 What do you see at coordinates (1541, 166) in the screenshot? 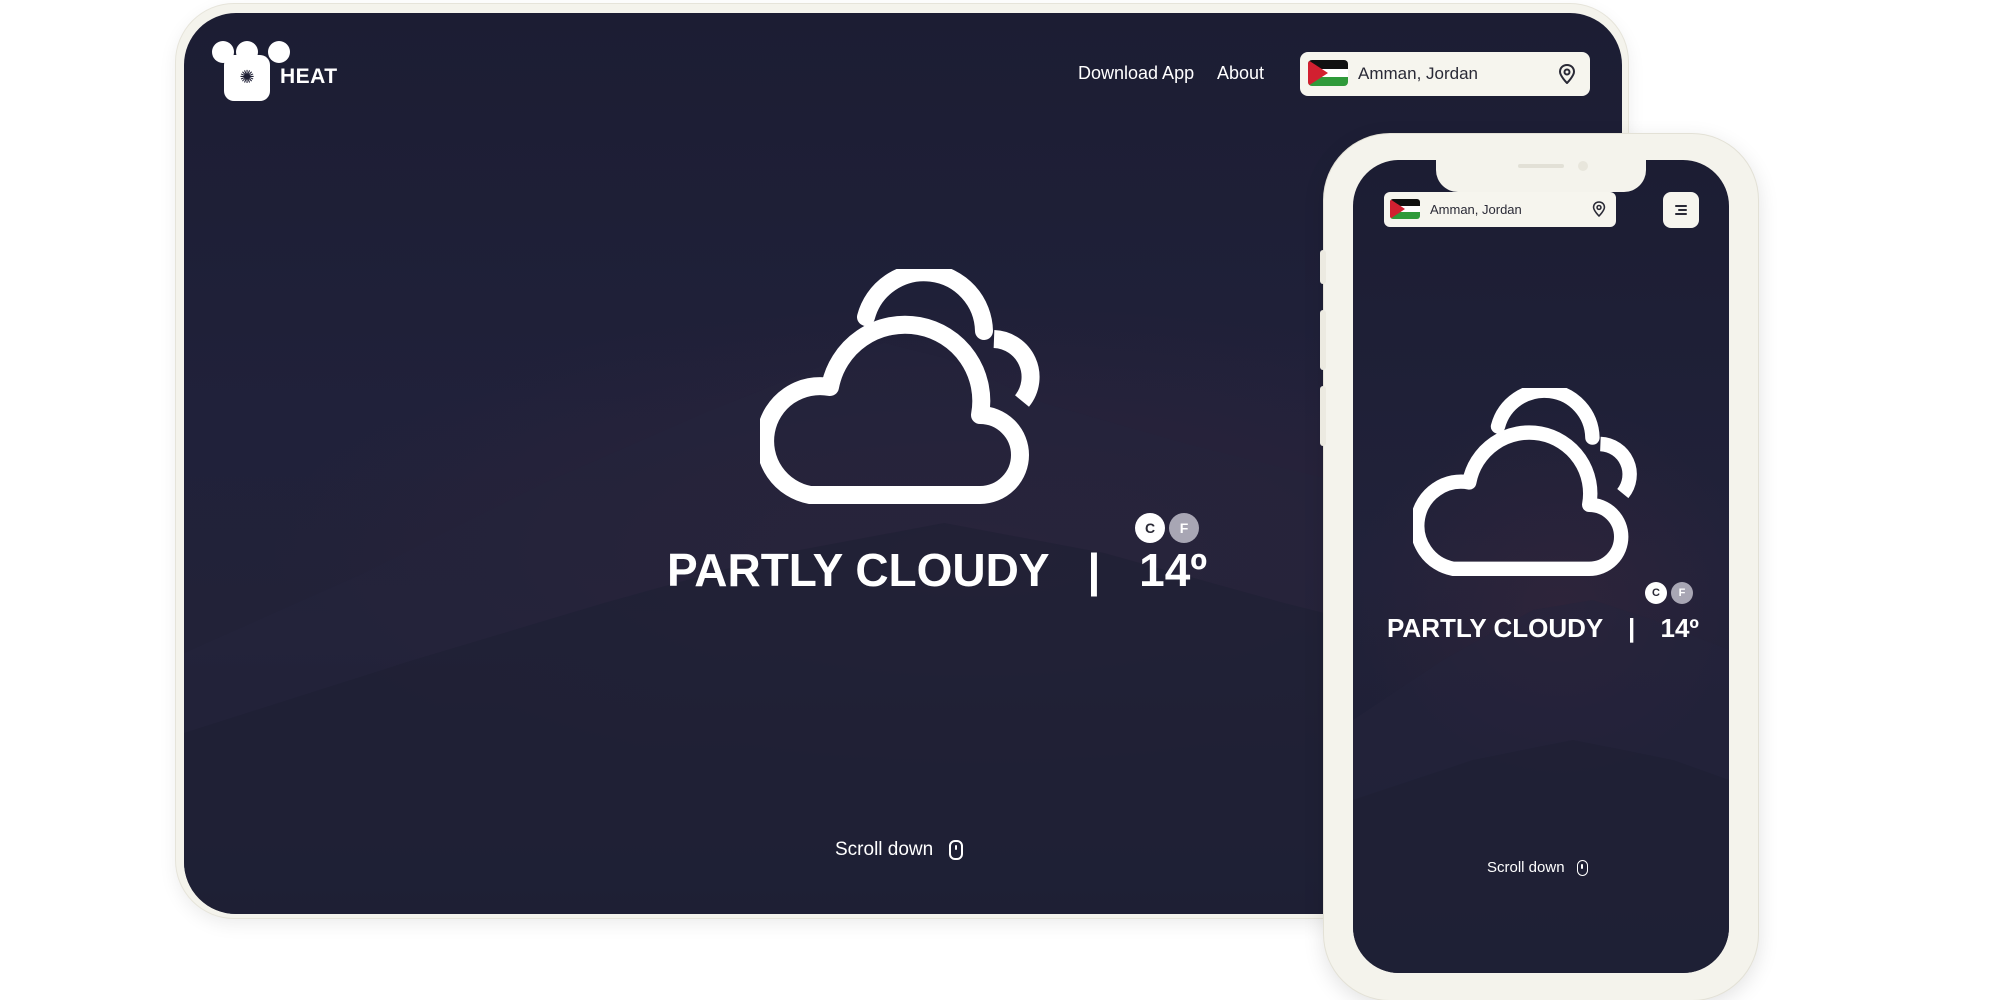
I see `phone-speaker` at bounding box center [1541, 166].